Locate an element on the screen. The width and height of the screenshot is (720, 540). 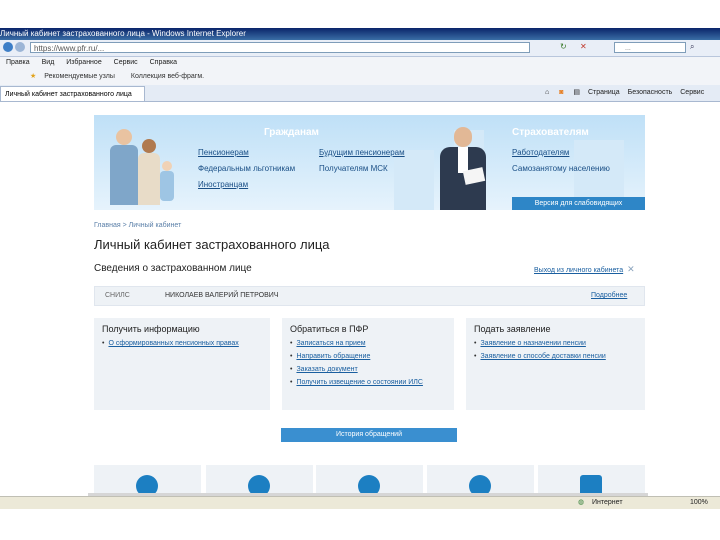
accessibility-button: Версия для слабовидящих is located at coordinates (578, 203).